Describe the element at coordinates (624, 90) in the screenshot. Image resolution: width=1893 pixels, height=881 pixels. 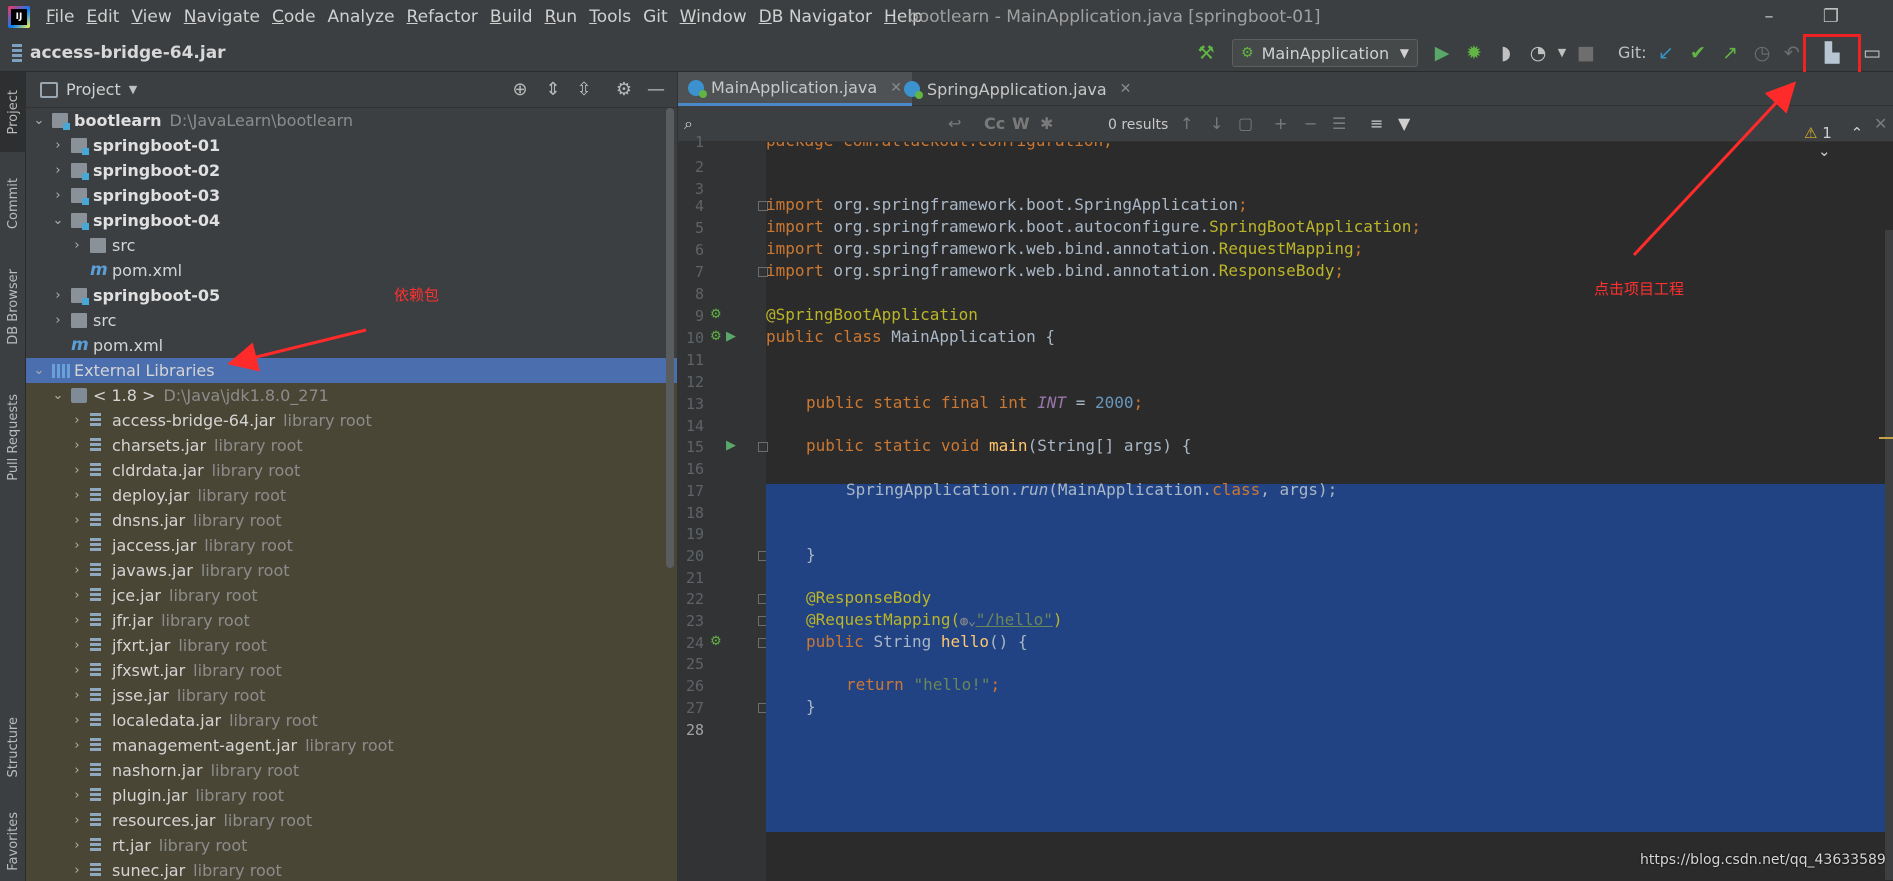
I see `gear-icon: ⚙` at that location.